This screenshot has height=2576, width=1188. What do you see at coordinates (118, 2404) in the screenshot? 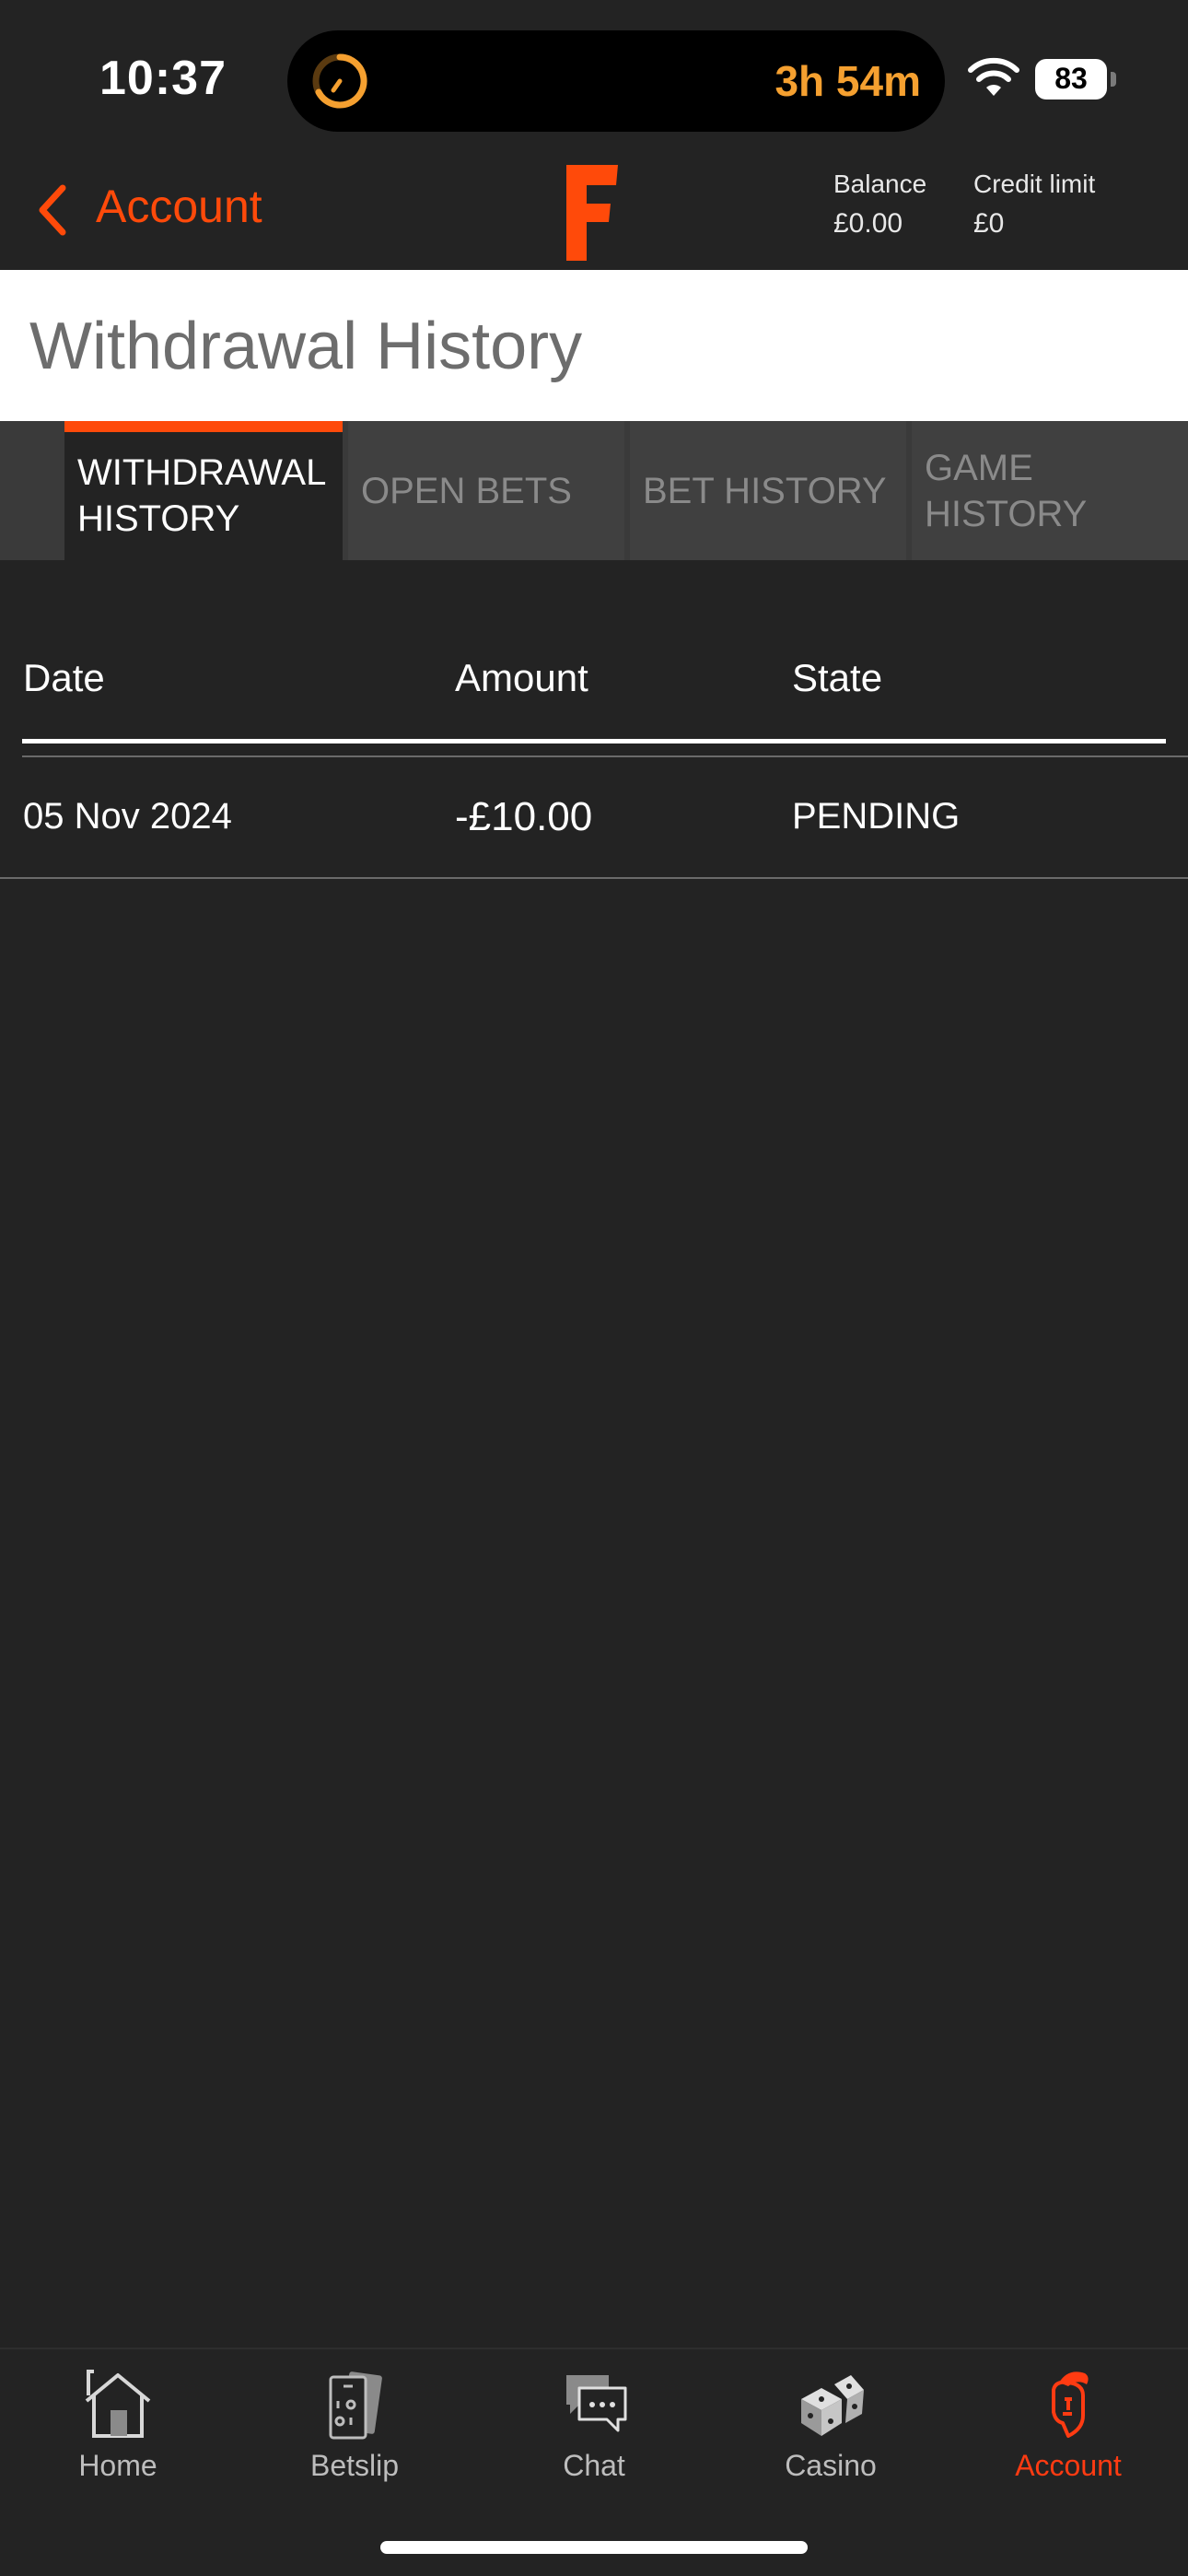
I see `home-icon` at bounding box center [118, 2404].